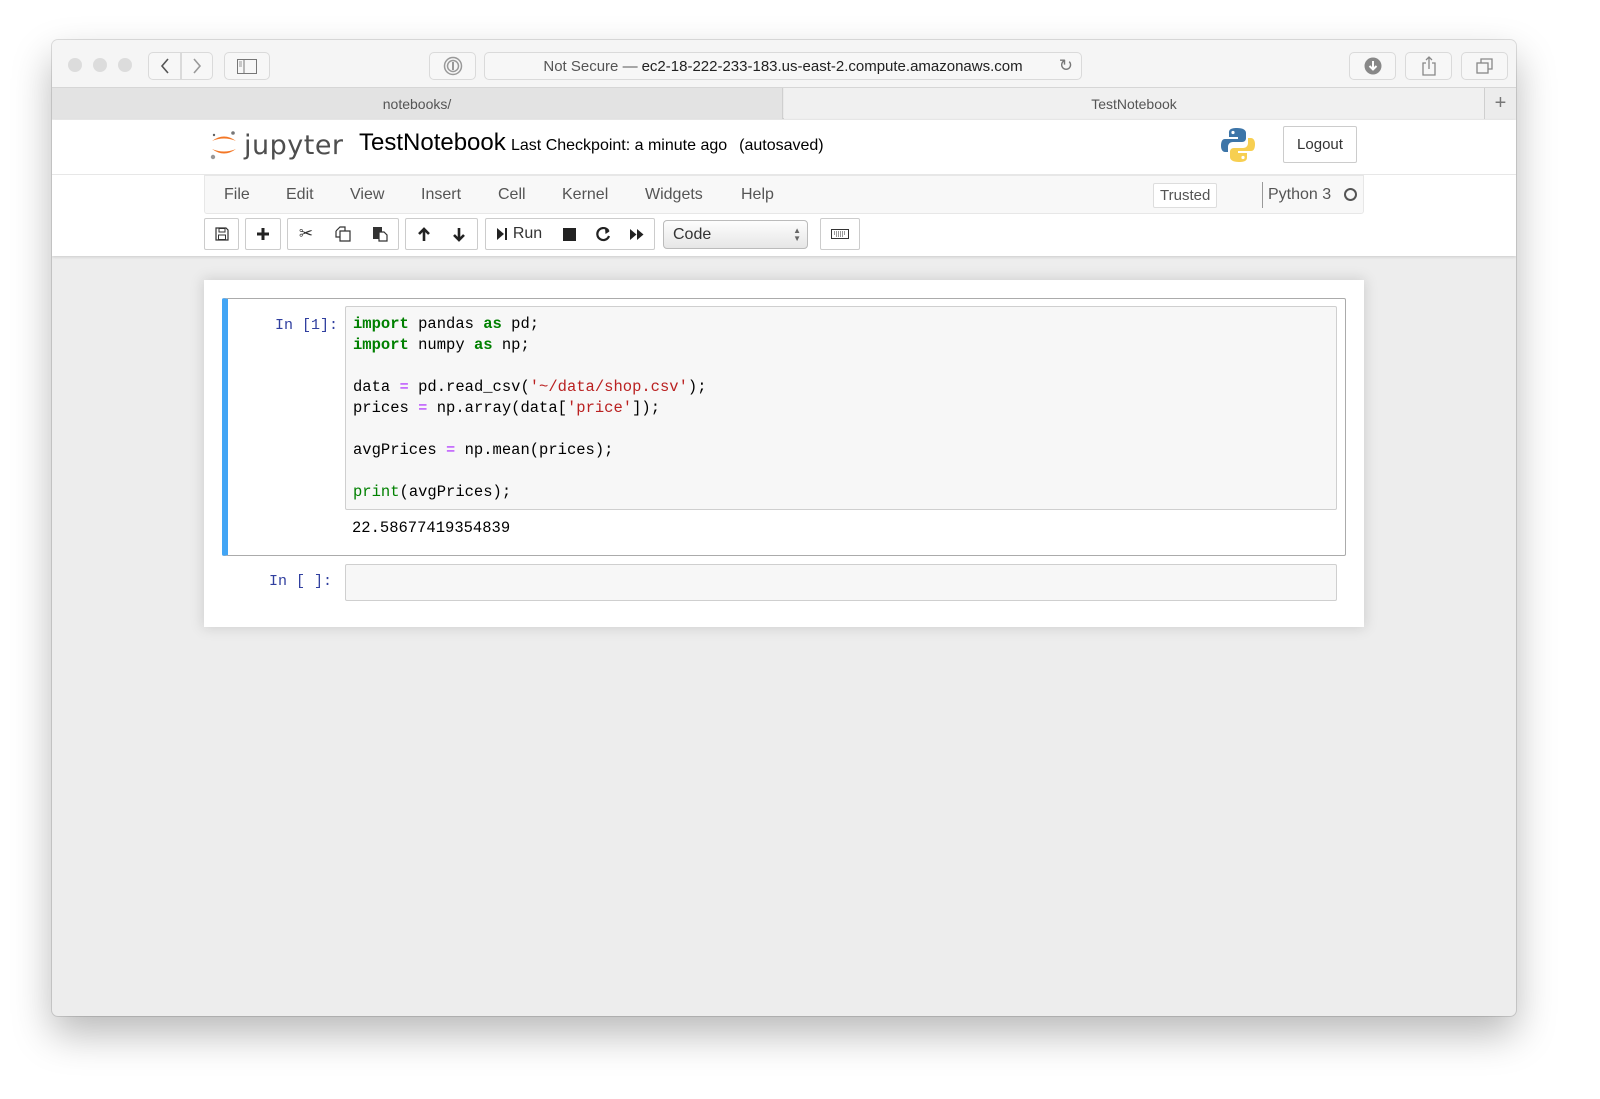  I want to click on jupyter-logo-text: jupyter, so click(294, 145).